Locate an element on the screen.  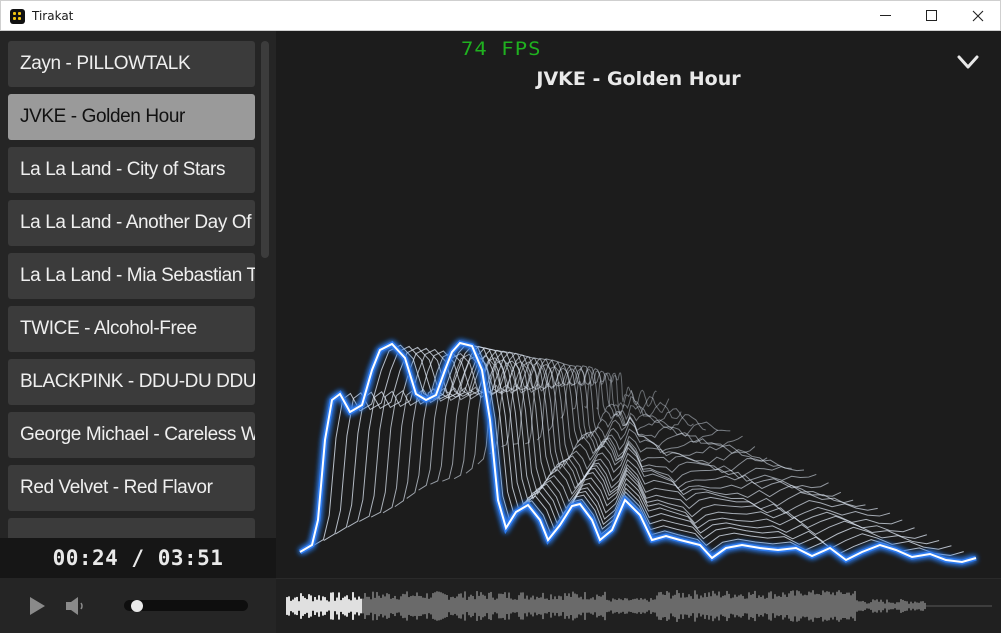
volume-slider-handle is located at coordinates (137, 606).